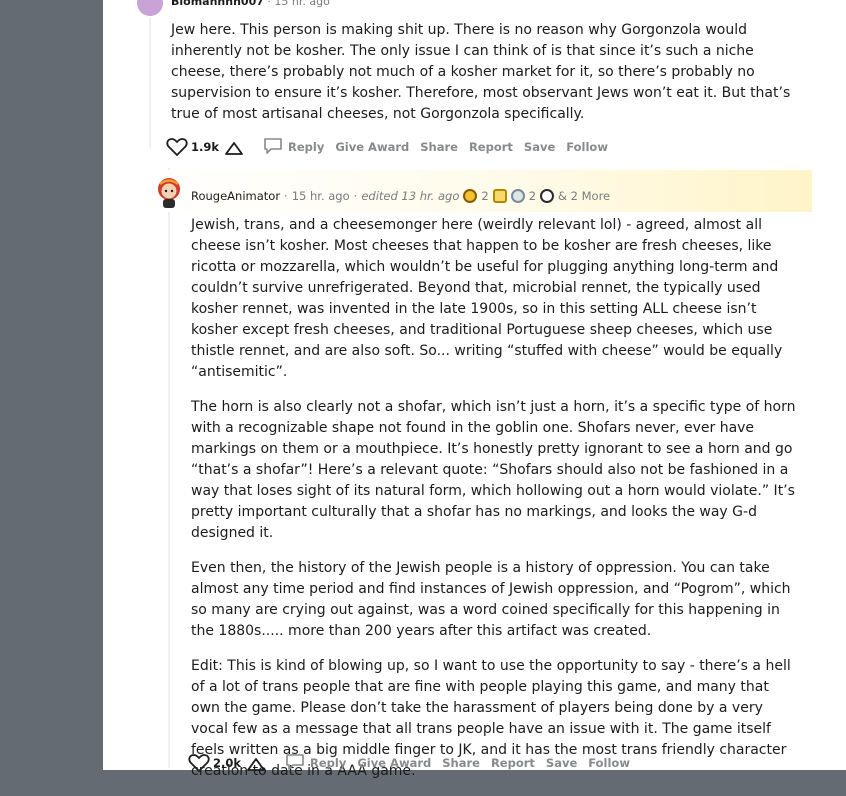 This screenshot has height=796, width=846. Describe the element at coordinates (169, 193) in the screenshot. I see `avatar` at that location.